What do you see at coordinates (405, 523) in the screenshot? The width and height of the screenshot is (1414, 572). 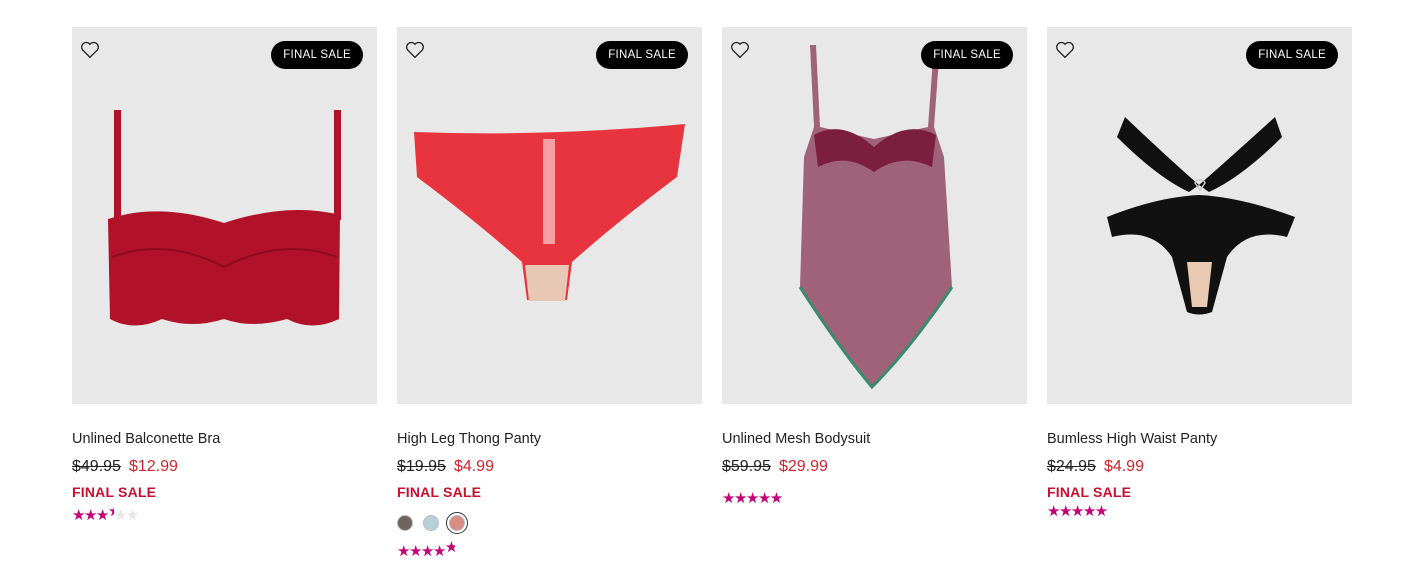 I see `color-swatch-dark` at bounding box center [405, 523].